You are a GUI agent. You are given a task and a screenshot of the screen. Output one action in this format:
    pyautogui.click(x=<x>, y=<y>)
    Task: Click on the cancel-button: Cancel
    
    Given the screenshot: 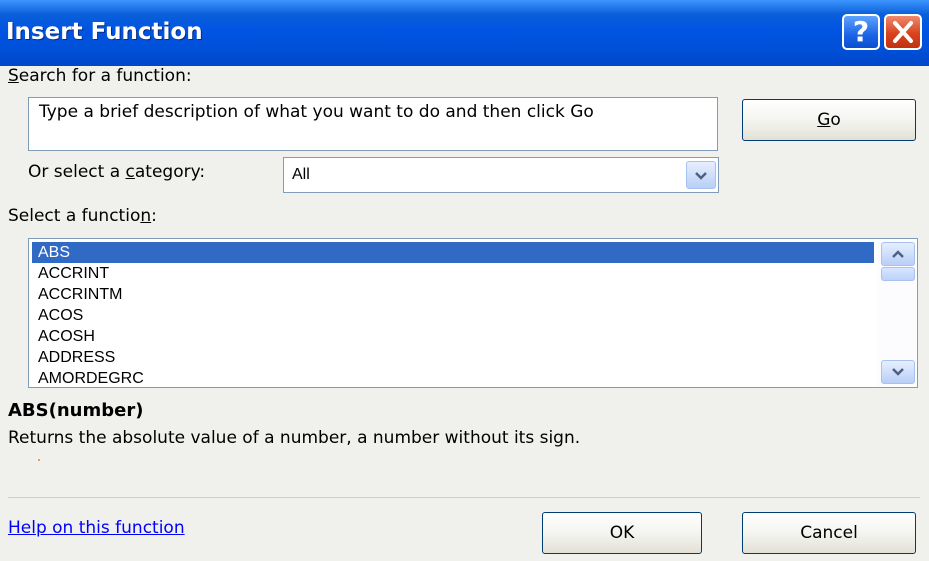 What is the action you would take?
    pyautogui.click(x=829, y=533)
    